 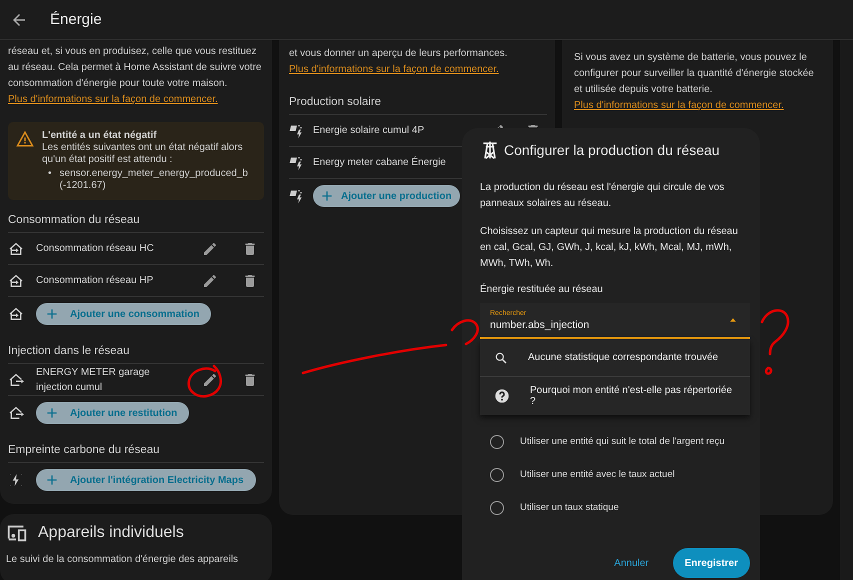 I want to click on combobox-value: number.abs_injection, so click(x=540, y=324).